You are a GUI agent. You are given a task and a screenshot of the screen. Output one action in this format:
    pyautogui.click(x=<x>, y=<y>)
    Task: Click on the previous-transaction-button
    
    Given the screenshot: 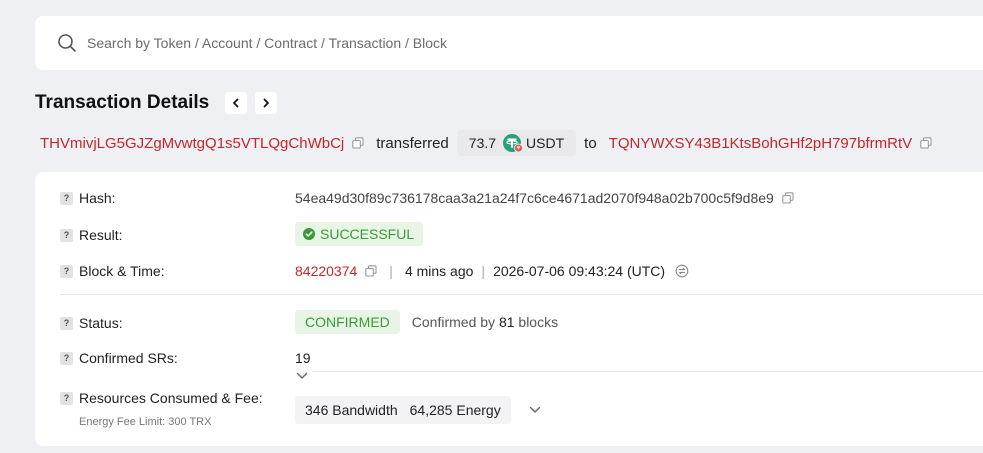 What is the action you would take?
    pyautogui.click(x=236, y=103)
    